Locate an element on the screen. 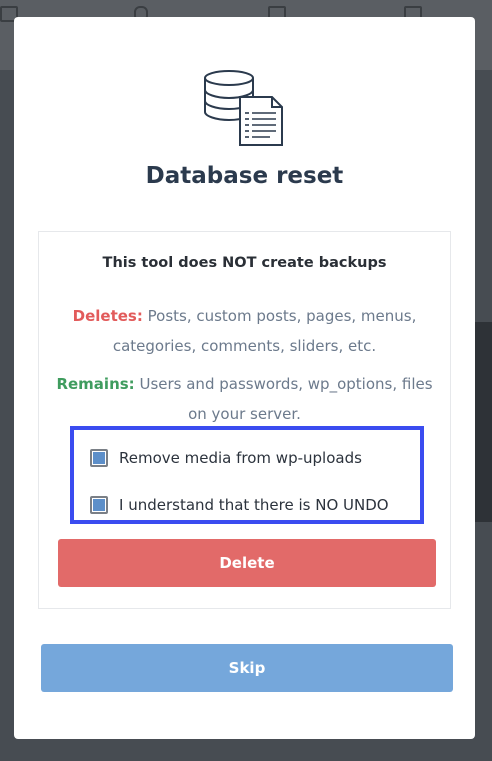  modal-title: Database reset is located at coordinates (244, 176).